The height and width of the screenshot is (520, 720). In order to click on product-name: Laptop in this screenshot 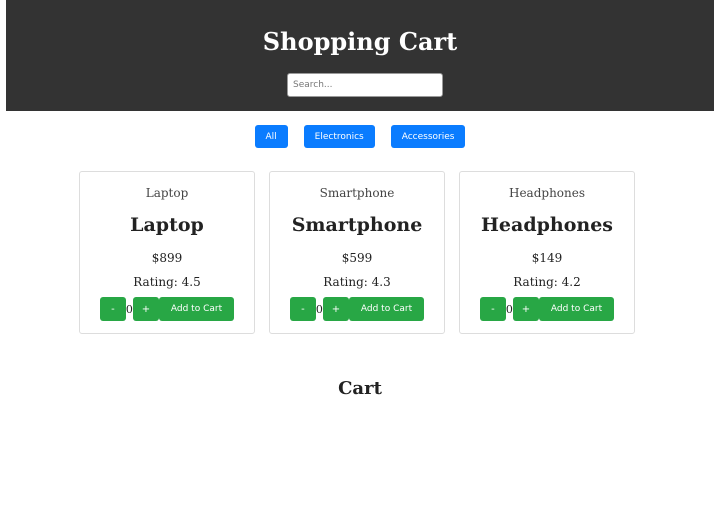, I will do `click(167, 225)`.